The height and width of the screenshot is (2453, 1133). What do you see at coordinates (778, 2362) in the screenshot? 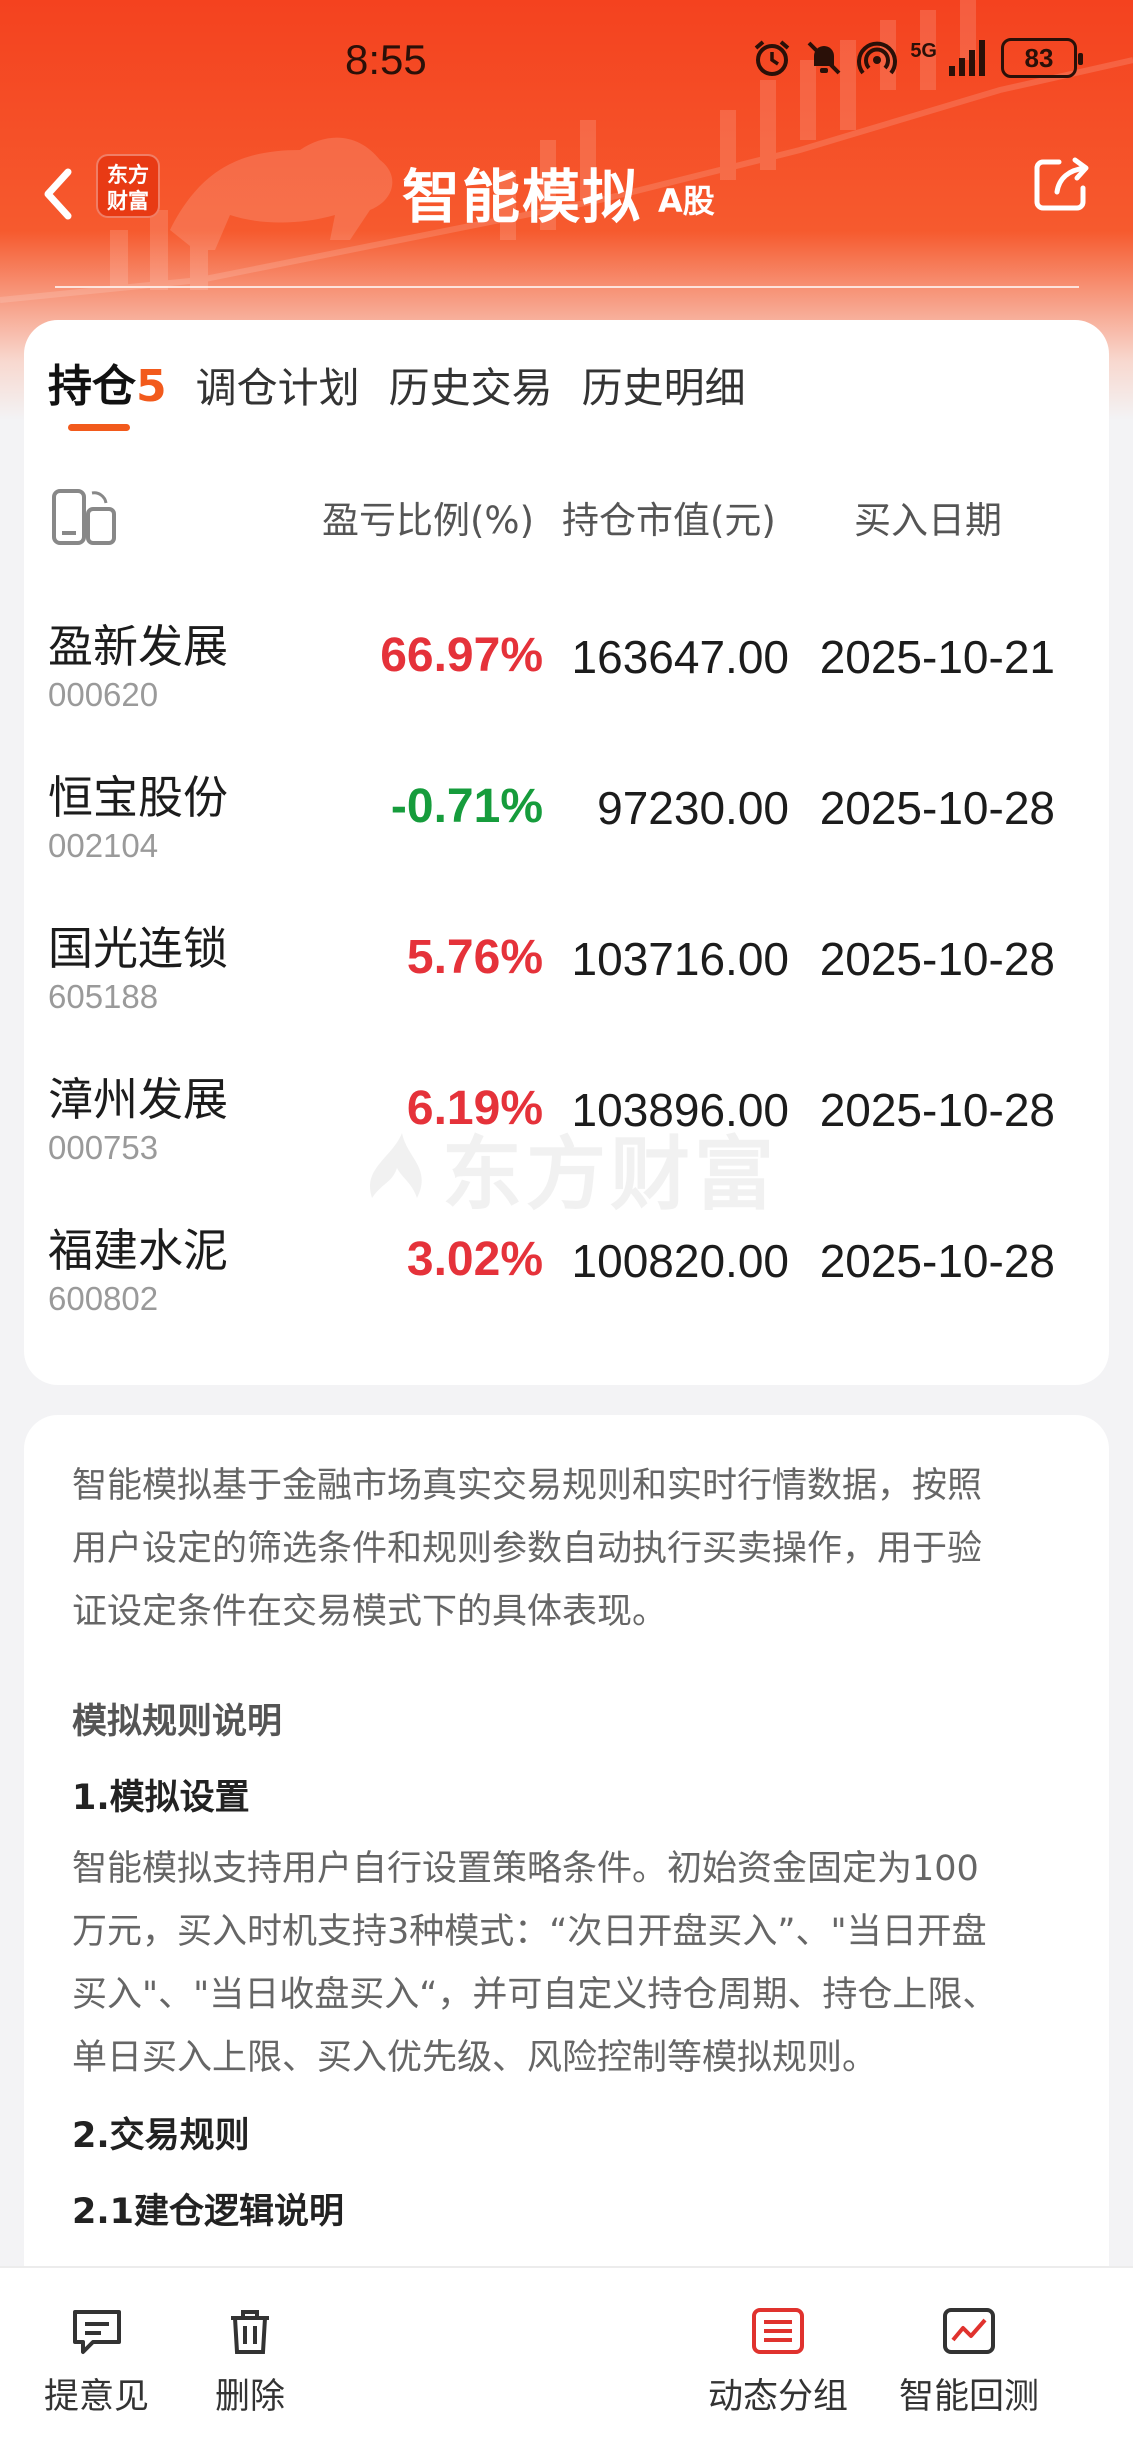
I see `dynamic-group-button: 动态分组` at bounding box center [778, 2362].